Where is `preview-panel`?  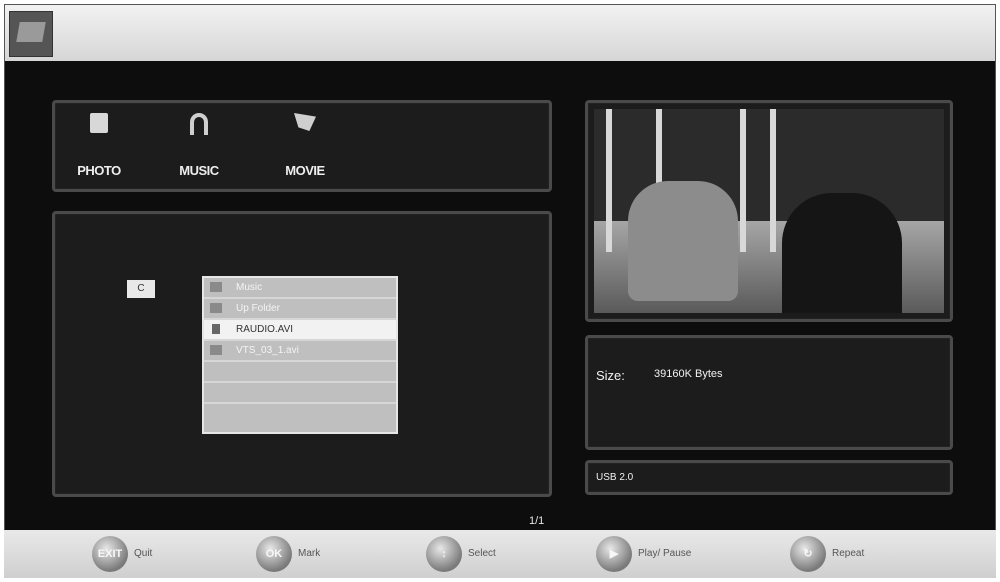 preview-panel is located at coordinates (769, 211).